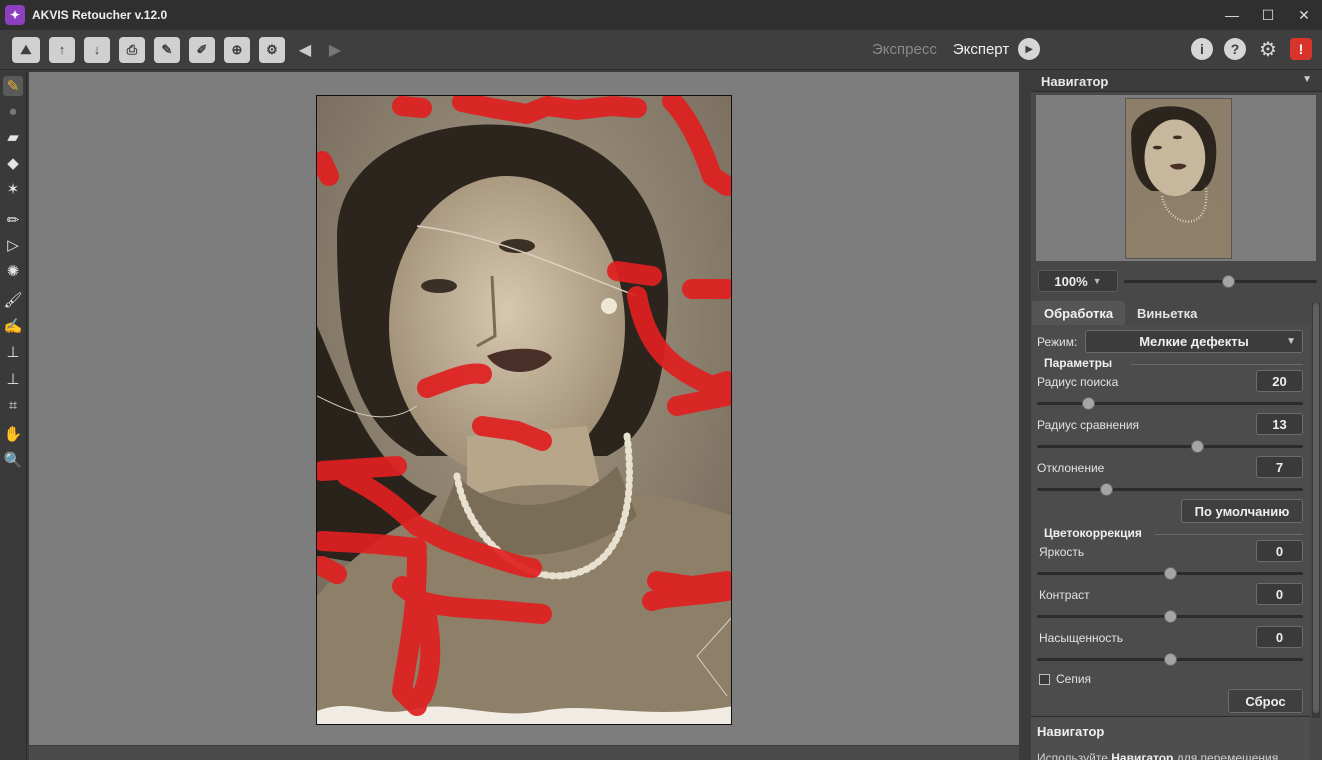 This screenshot has width=1322, height=760. I want to click on sepia-checkbox, so click(1044, 679).